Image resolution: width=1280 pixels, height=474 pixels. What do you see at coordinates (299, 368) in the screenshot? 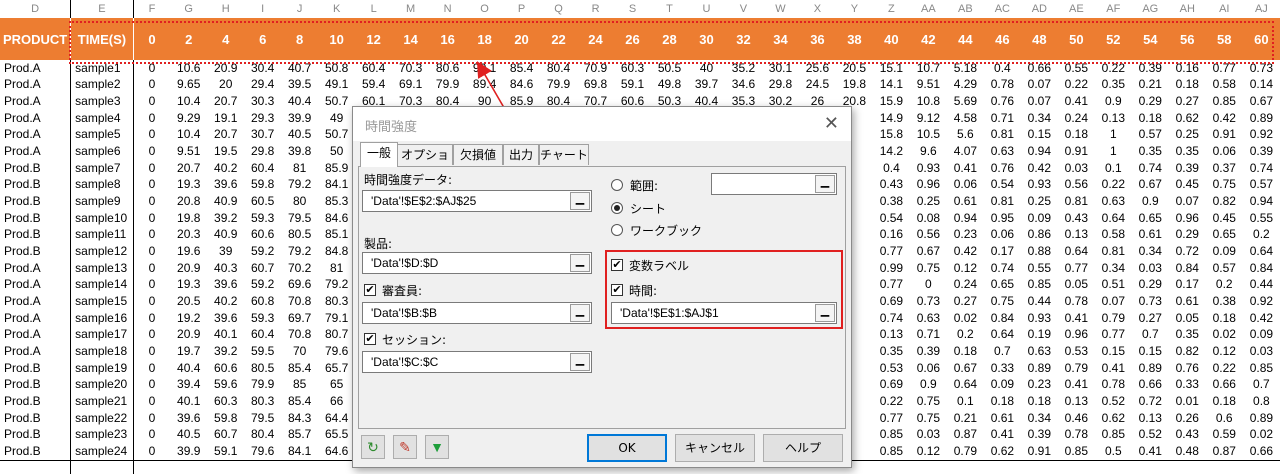
I see `data-cell: 85.4` at bounding box center [299, 368].